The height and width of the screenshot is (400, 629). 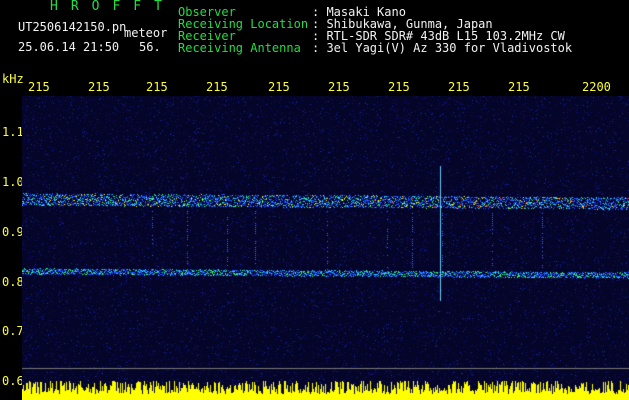 What do you see at coordinates (150, 47) in the screenshot?
I see `meteor-count: 56.` at bounding box center [150, 47].